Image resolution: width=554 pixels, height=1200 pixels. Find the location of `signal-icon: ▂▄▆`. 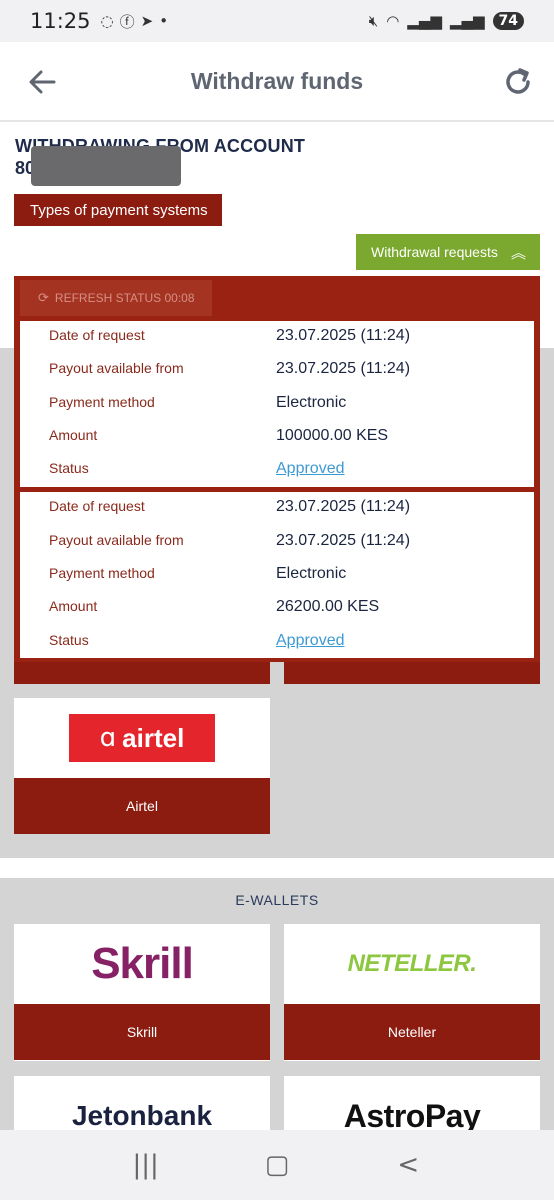

signal-icon: ▂▄▆ is located at coordinates (424, 21).